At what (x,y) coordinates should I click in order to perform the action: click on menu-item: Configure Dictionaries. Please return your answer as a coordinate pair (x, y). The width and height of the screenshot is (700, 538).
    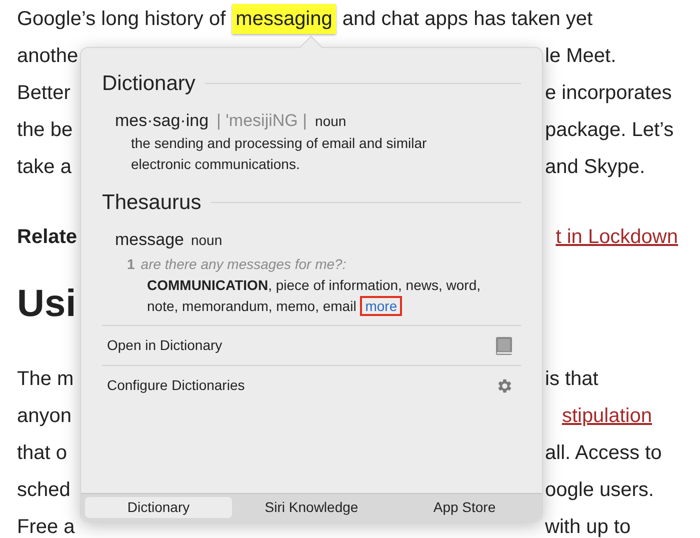
    Looking at the image, I should click on (311, 385).